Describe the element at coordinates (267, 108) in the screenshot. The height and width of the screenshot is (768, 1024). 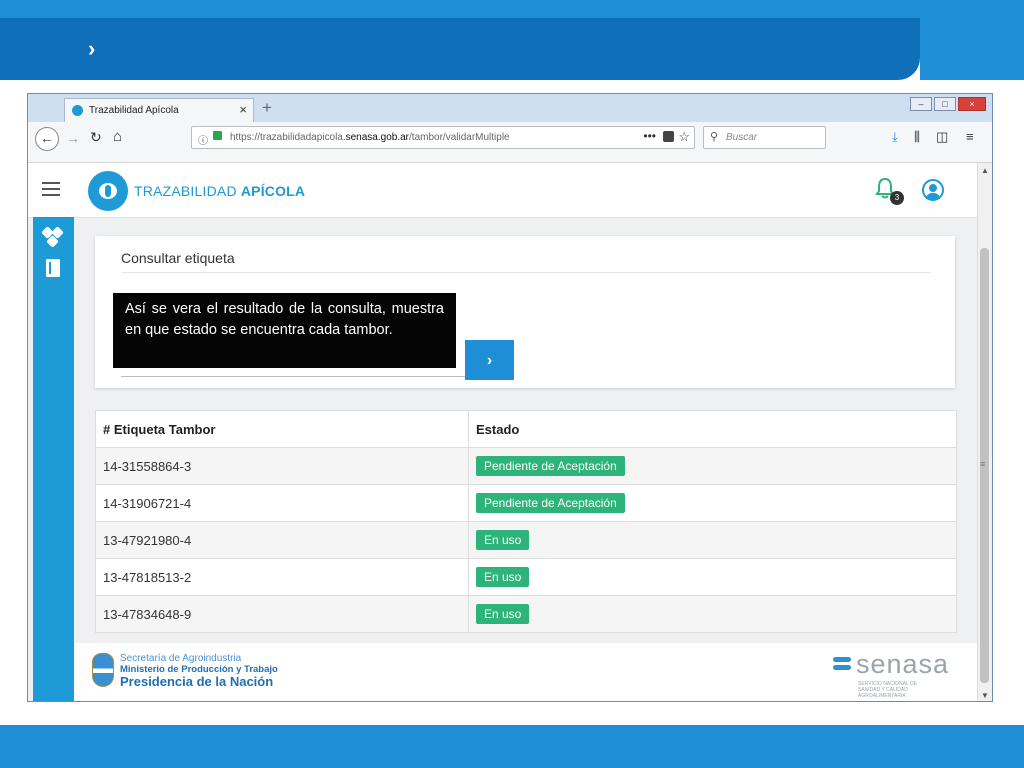
I see `new-tab-icon: +` at that location.